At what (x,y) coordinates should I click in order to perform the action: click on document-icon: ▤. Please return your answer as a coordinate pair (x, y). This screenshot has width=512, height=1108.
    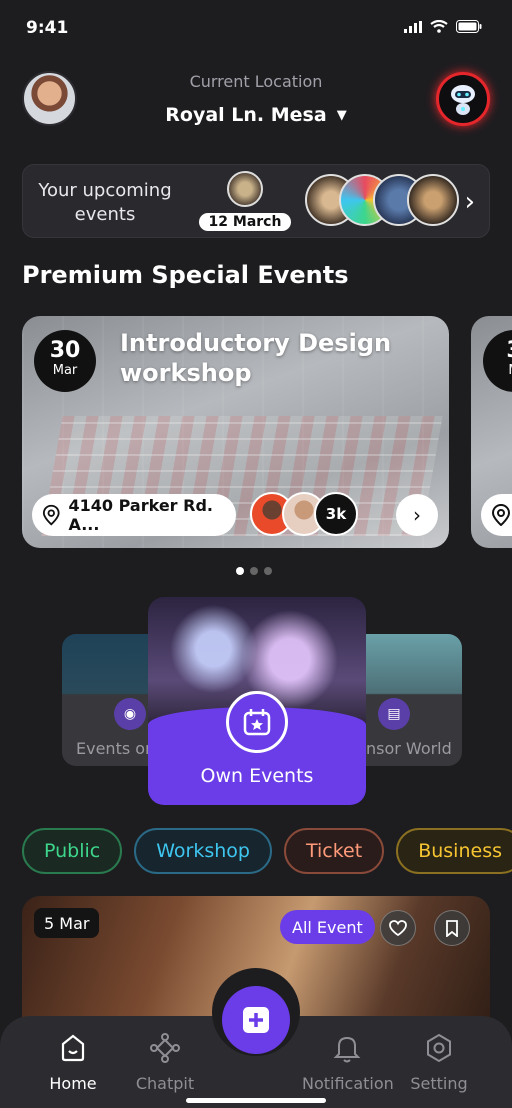
    Looking at the image, I should click on (394, 714).